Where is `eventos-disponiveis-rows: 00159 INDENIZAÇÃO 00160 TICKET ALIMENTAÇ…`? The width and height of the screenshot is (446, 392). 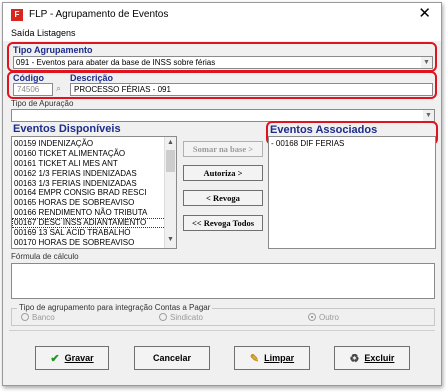 eventos-disponiveis-rows: 00159 INDENIZAÇÃO 00160 TICKET ALIMENTAÇ… is located at coordinates (94, 192).